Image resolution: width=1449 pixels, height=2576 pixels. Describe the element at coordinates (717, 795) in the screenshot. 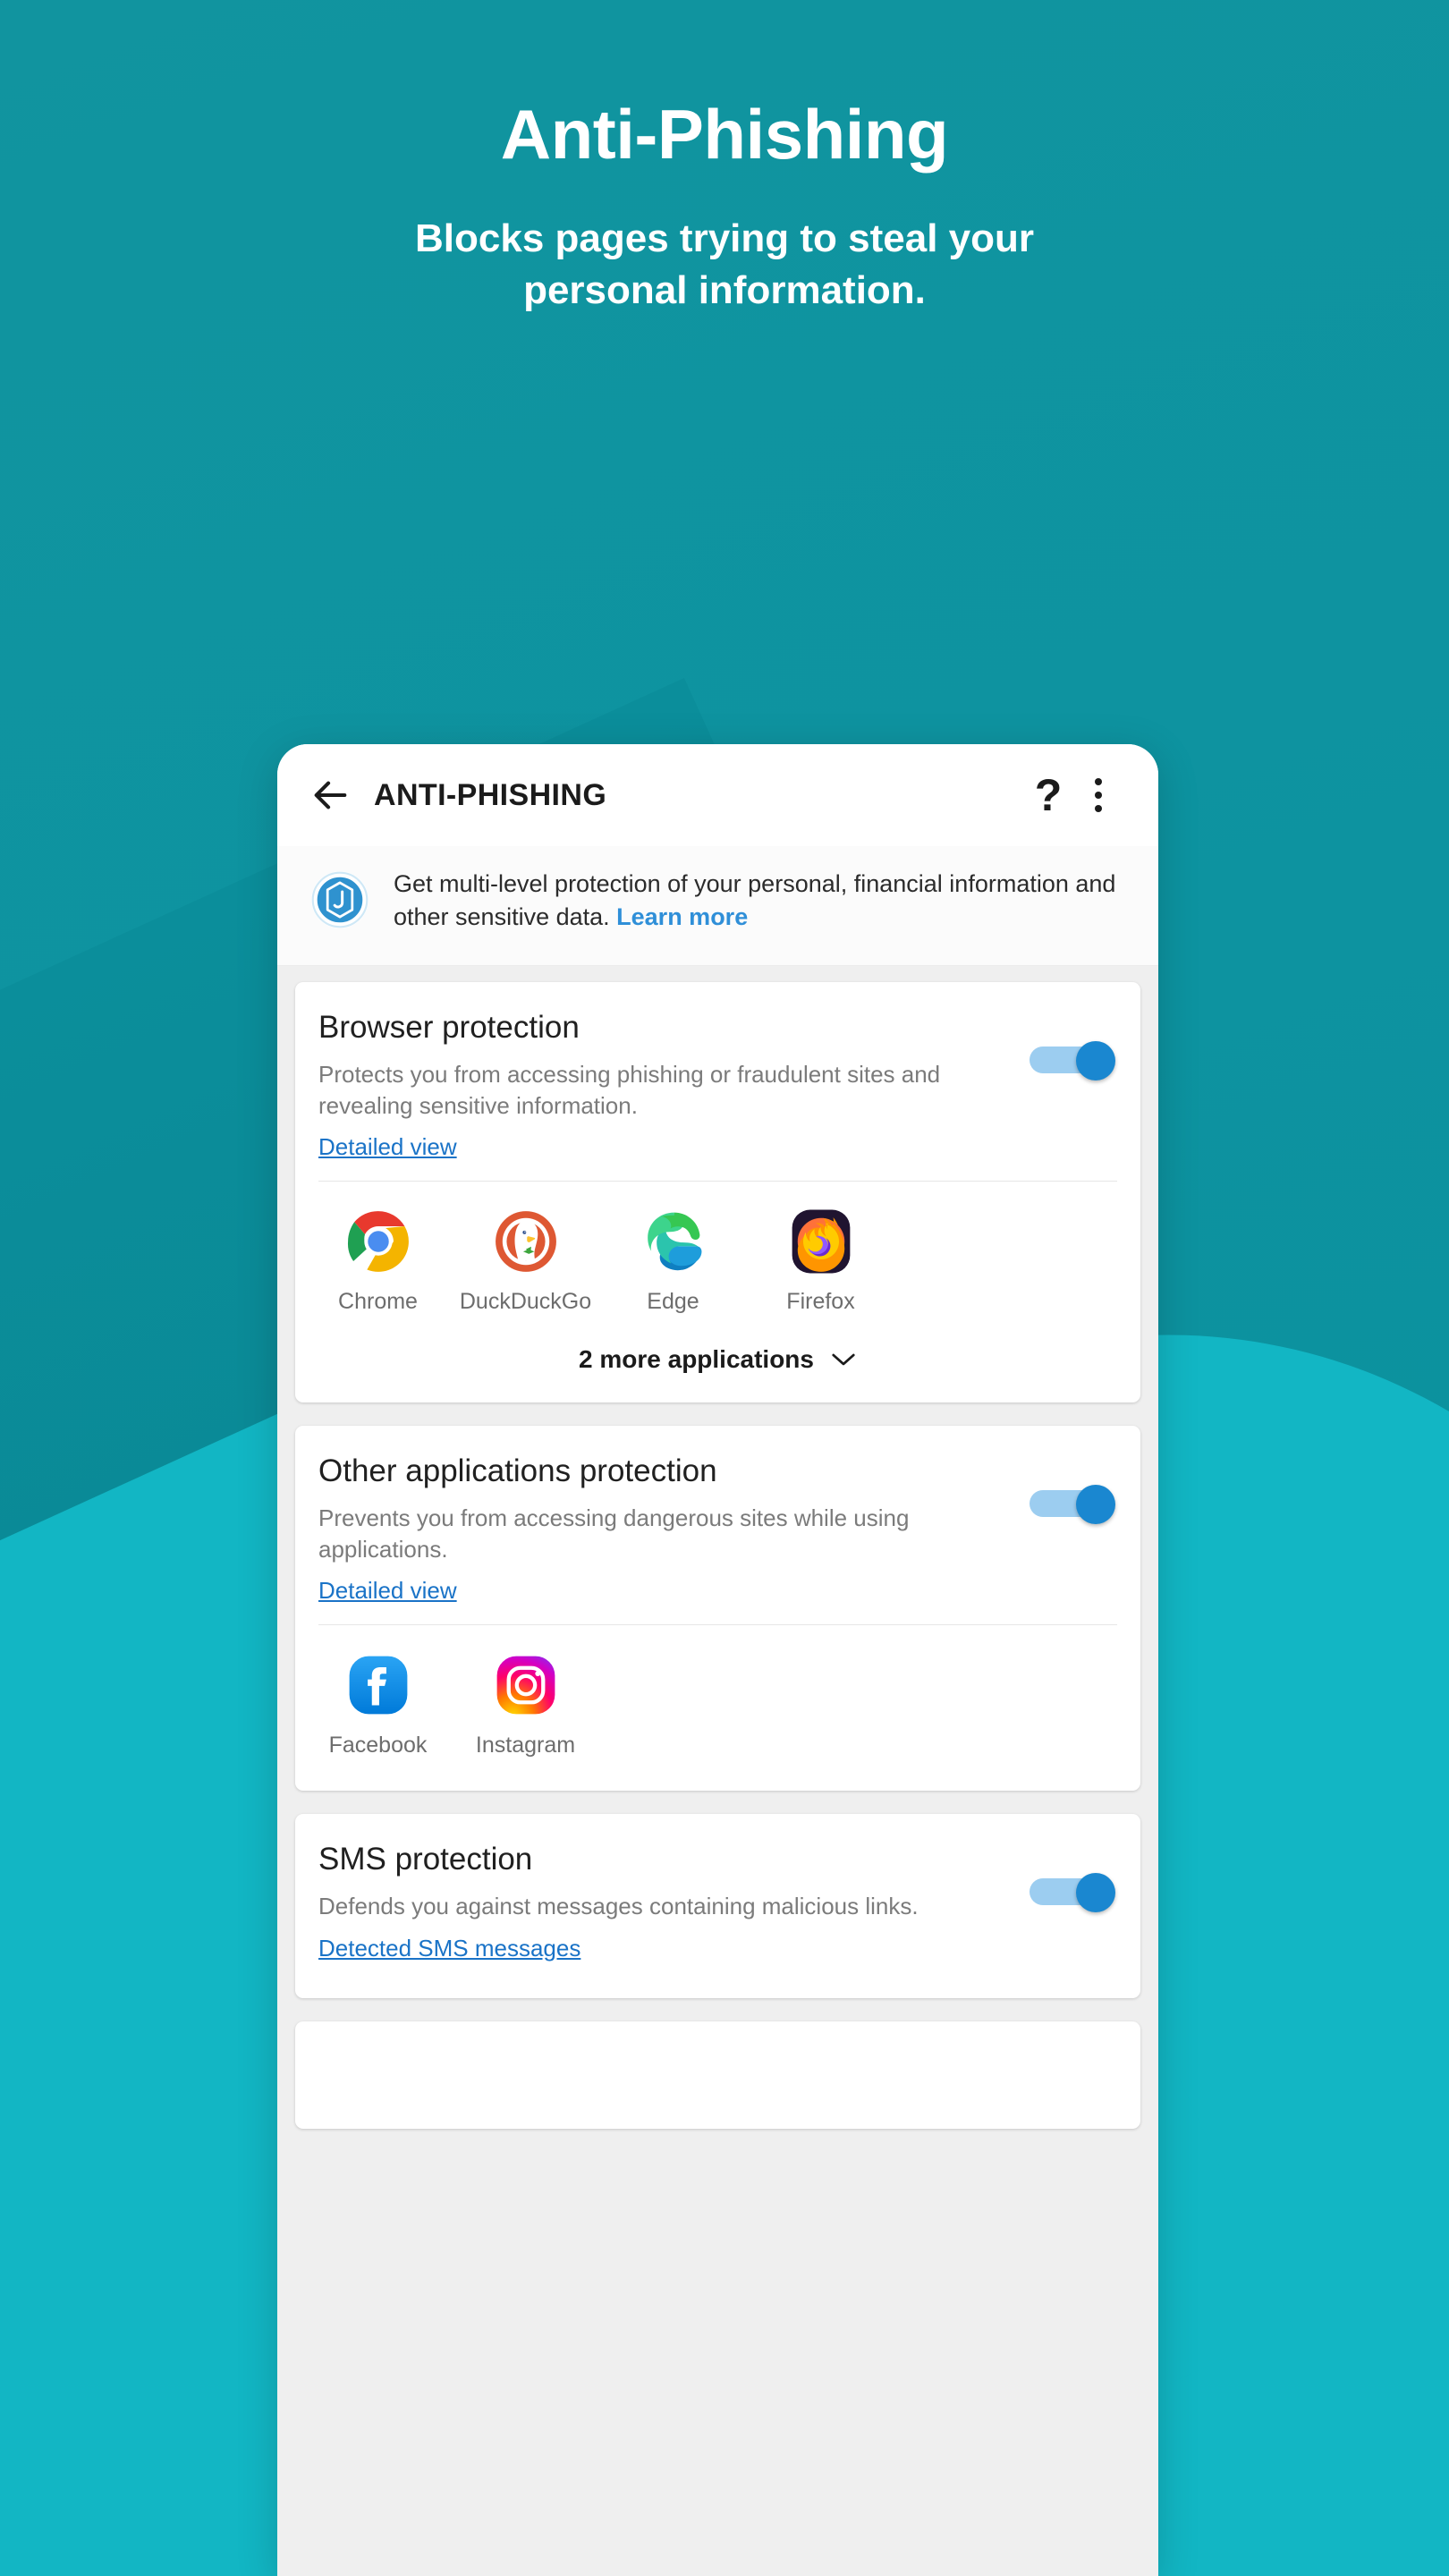

I see `app-bar: ANTI-PHISHING ?` at that location.